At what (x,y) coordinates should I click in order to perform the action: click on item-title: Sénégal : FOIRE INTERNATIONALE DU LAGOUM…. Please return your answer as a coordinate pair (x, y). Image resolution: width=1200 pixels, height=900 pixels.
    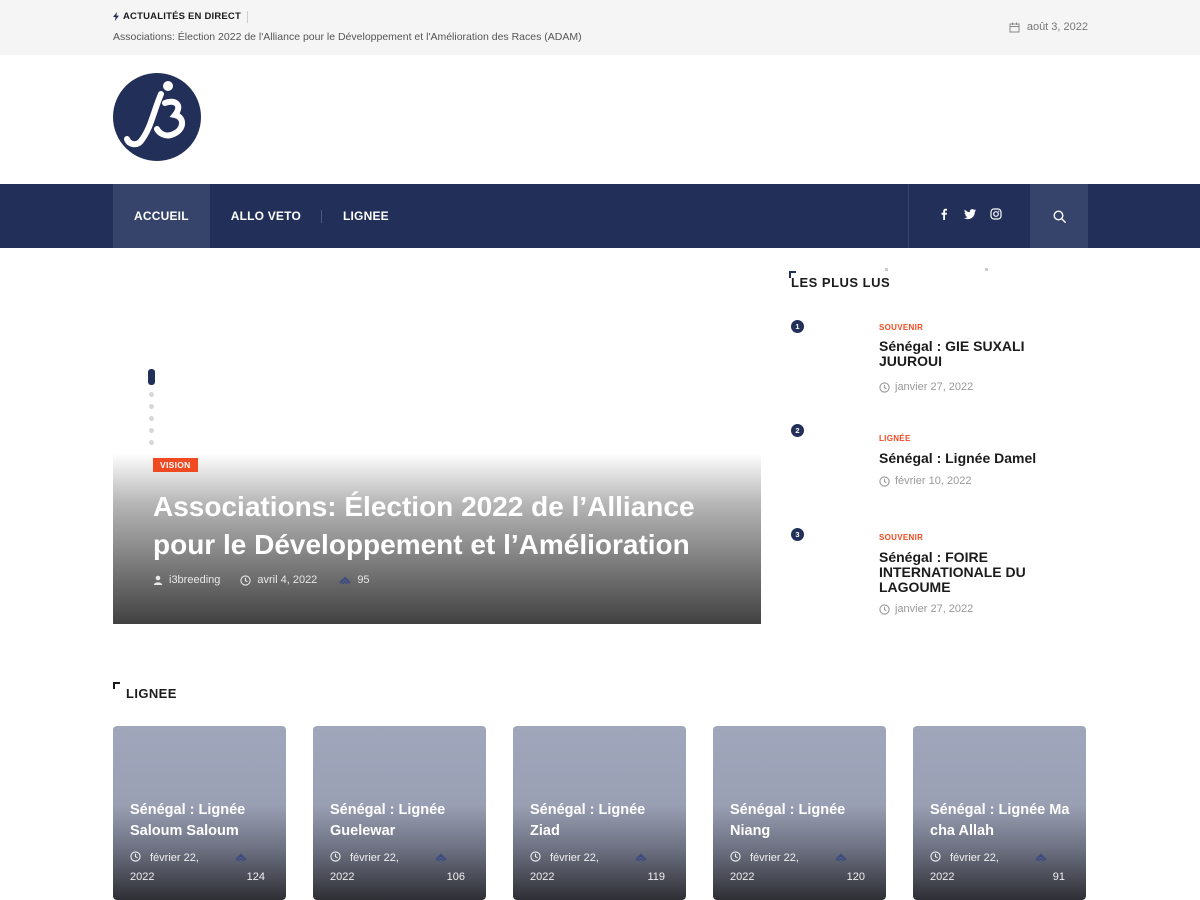
    Looking at the image, I should click on (979, 572).